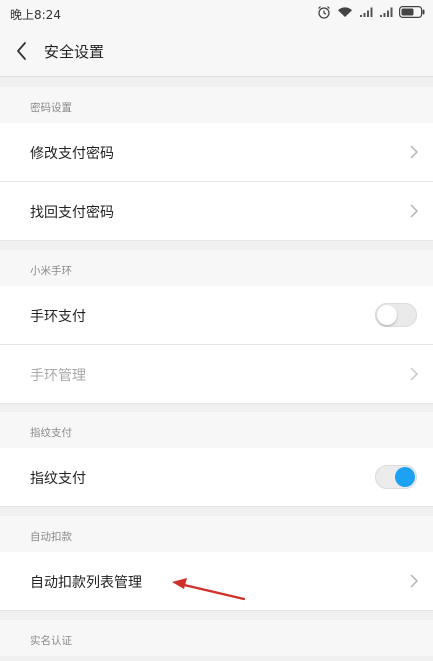  What do you see at coordinates (35, 15) in the screenshot?
I see `status-time: 晚上8:24` at bounding box center [35, 15].